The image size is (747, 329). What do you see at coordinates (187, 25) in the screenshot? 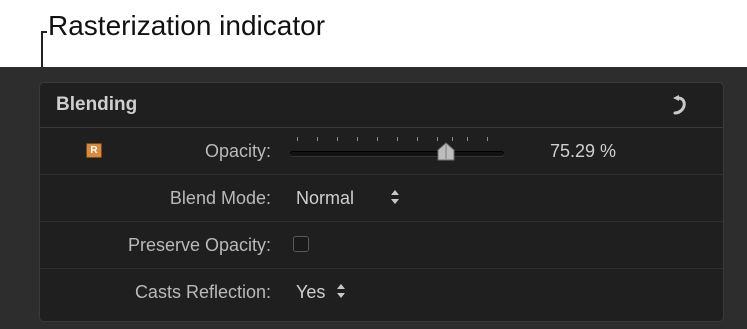
I see `rasterization-indicator-callout-label: Rasterization indicator` at bounding box center [187, 25].